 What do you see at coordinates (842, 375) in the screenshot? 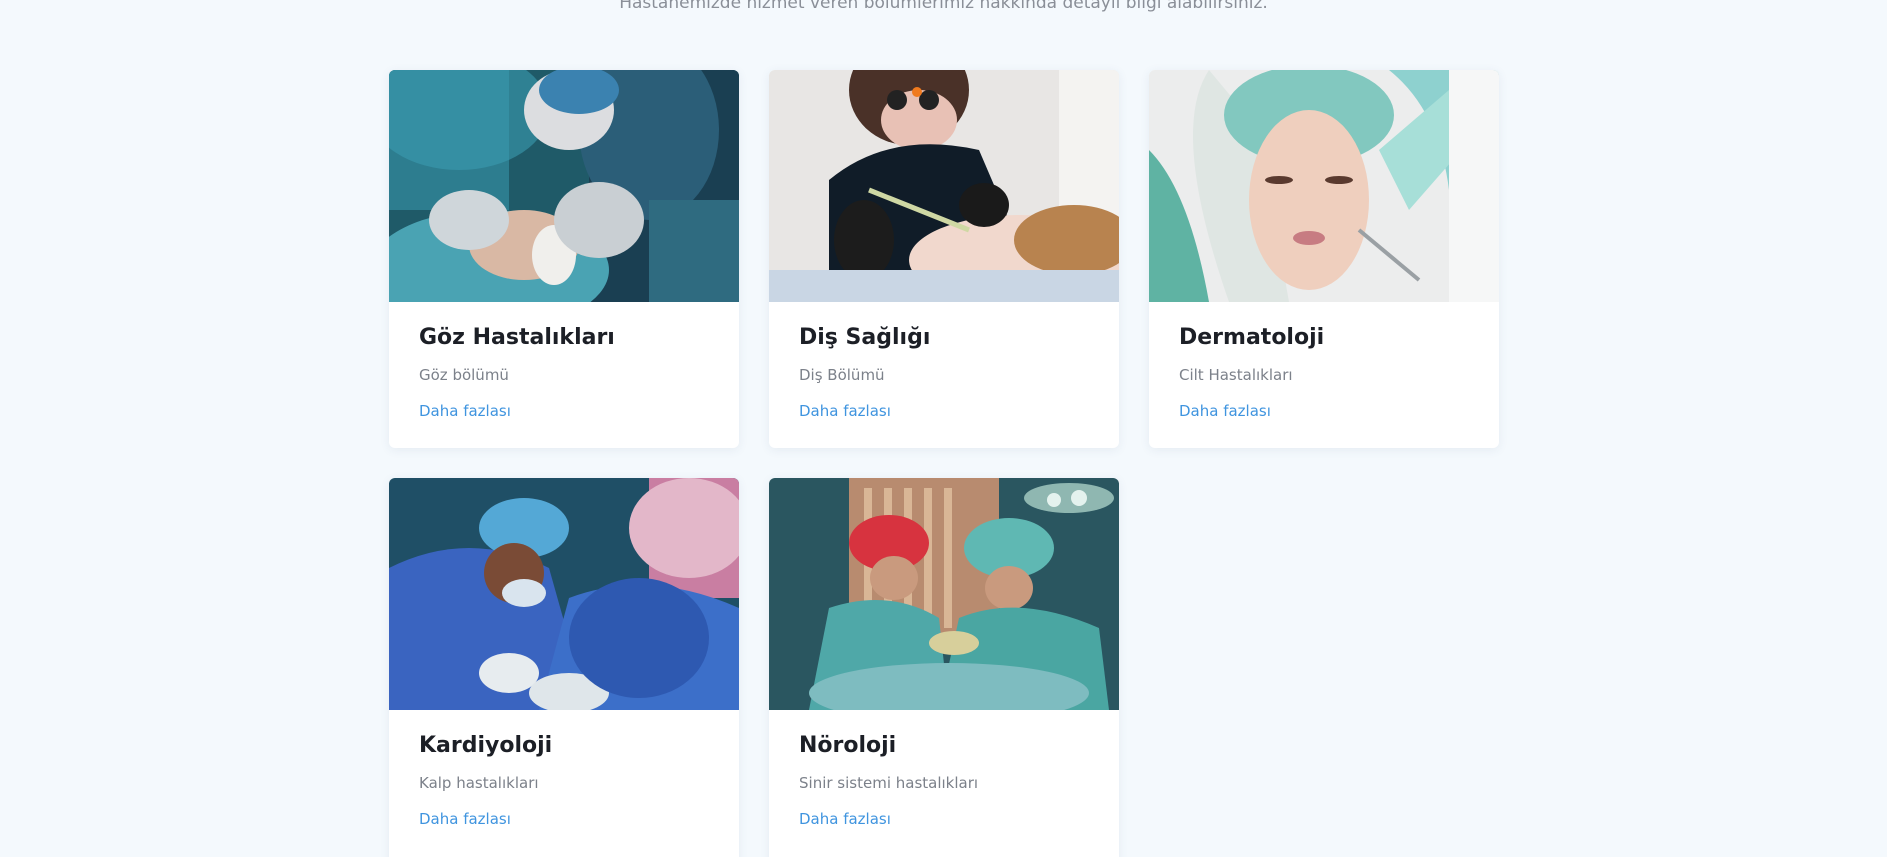
I see `department-description: Diş Bölümü` at bounding box center [842, 375].